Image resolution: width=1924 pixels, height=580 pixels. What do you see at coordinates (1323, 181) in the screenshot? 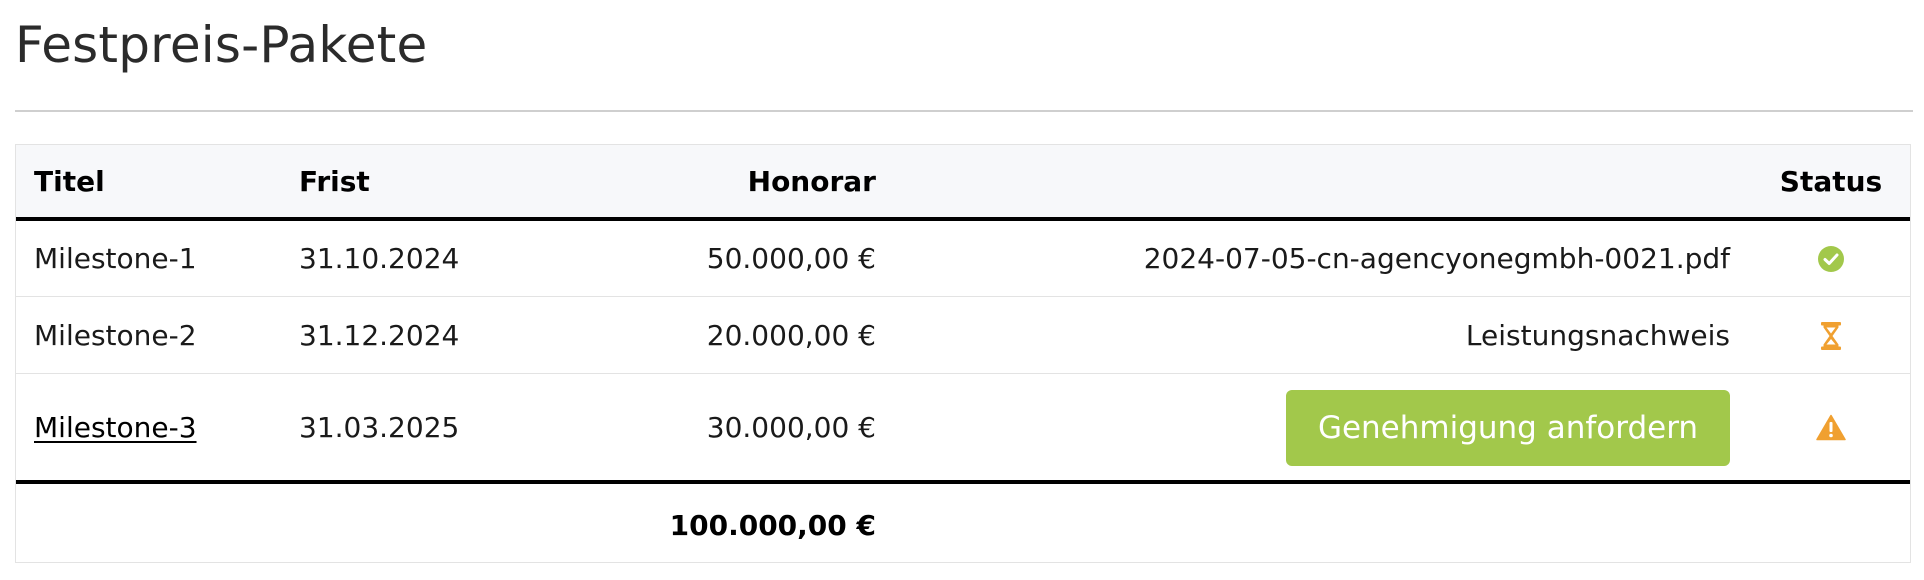
I see `header-document` at bounding box center [1323, 181].